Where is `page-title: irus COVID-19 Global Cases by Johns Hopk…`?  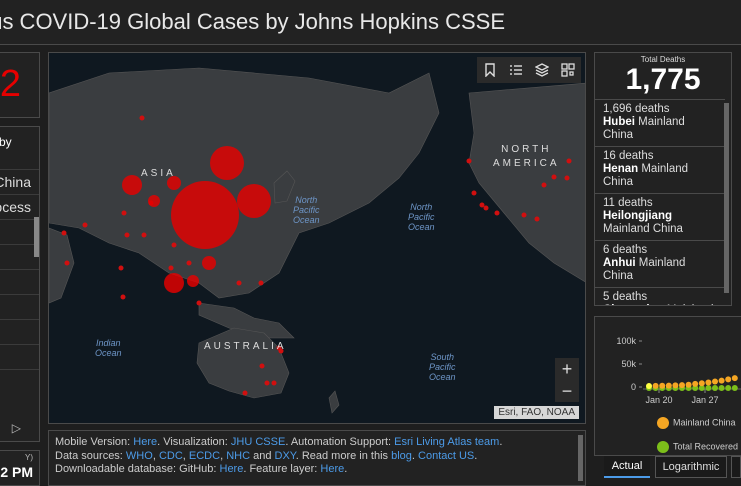 page-title: irus COVID-19 Global Cases by Johns Hopk… is located at coordinates (252, 21).